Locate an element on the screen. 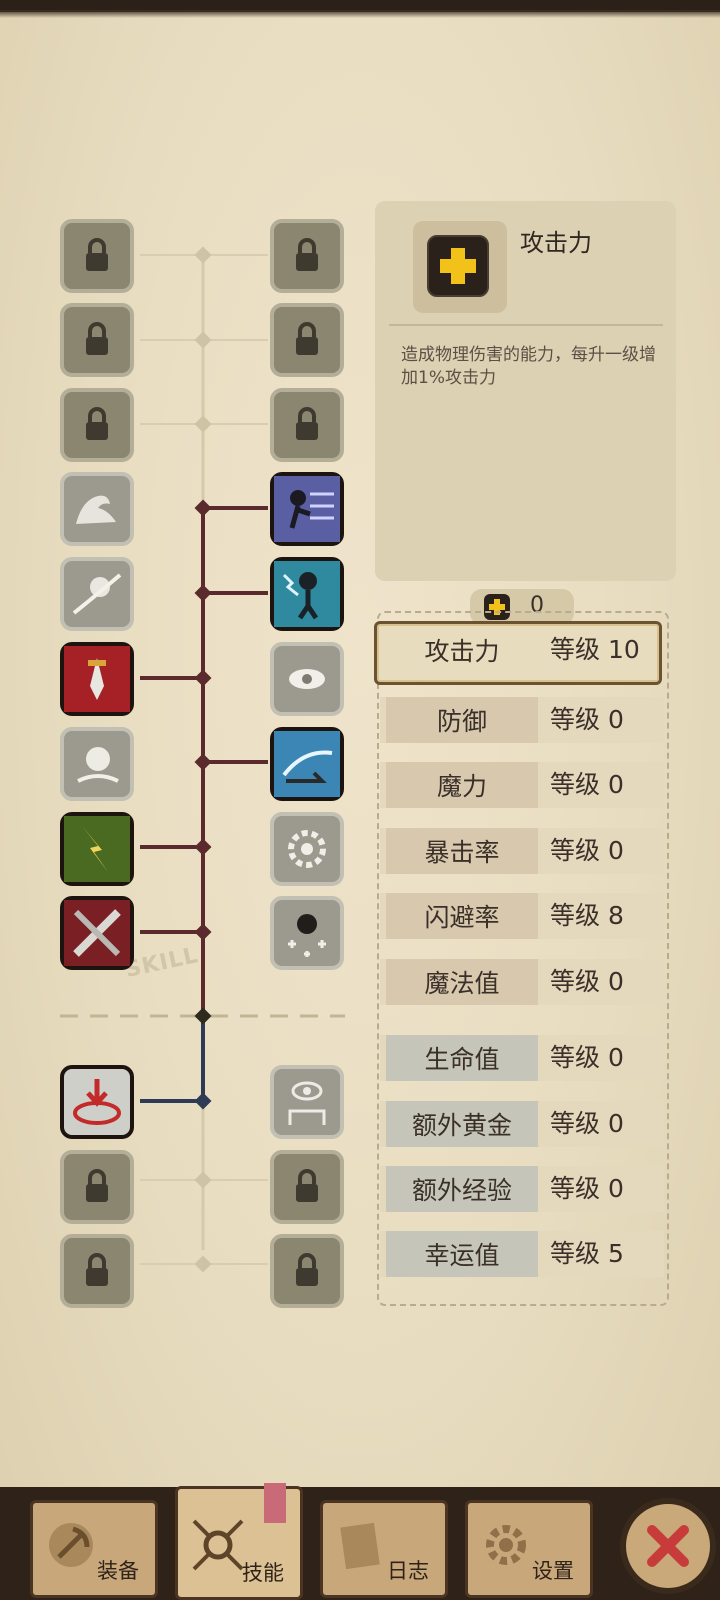  stat-row-crit-rate: 暴击率 等级 0 is located at coordinates (522, 851).